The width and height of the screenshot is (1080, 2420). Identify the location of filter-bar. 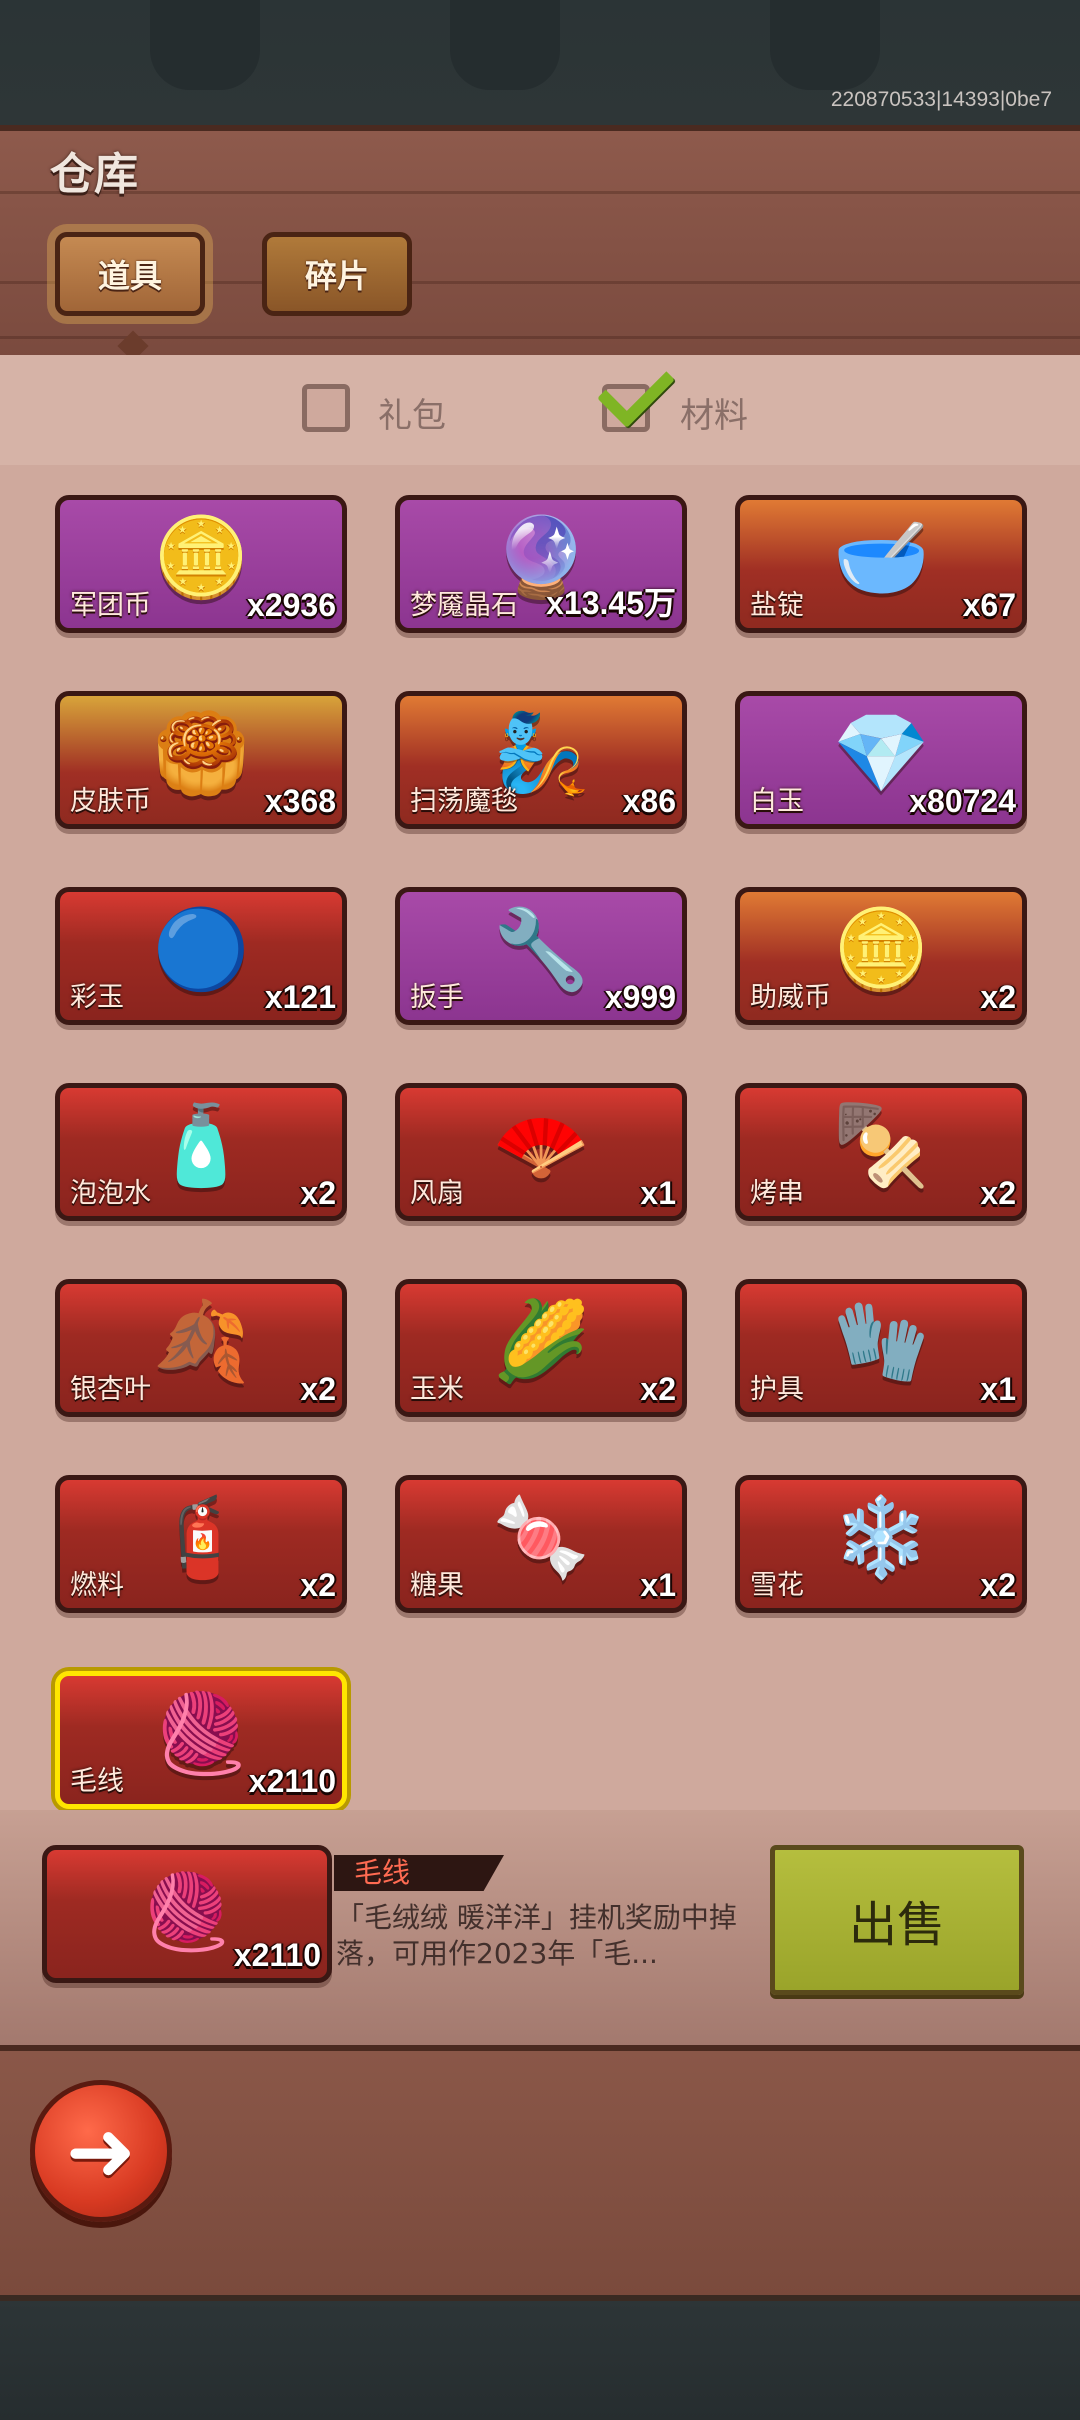
(540, 410).